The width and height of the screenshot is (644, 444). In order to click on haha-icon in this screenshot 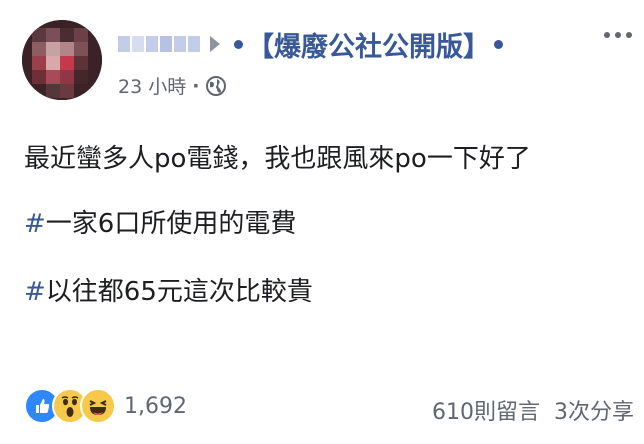, I will do `click(98, 406)`.